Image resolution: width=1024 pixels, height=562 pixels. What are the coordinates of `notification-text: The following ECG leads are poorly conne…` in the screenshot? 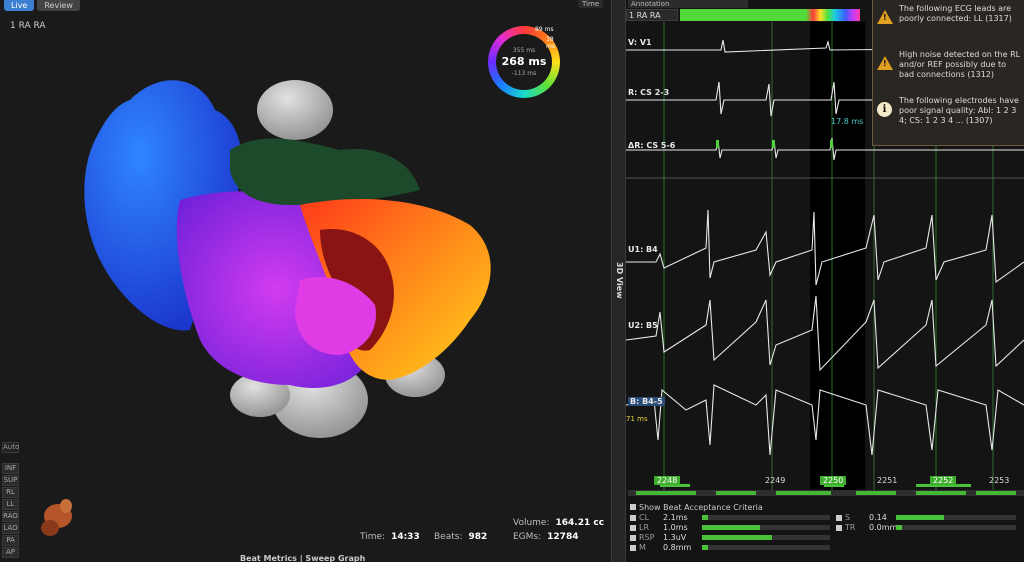 It's located at (955, 13).